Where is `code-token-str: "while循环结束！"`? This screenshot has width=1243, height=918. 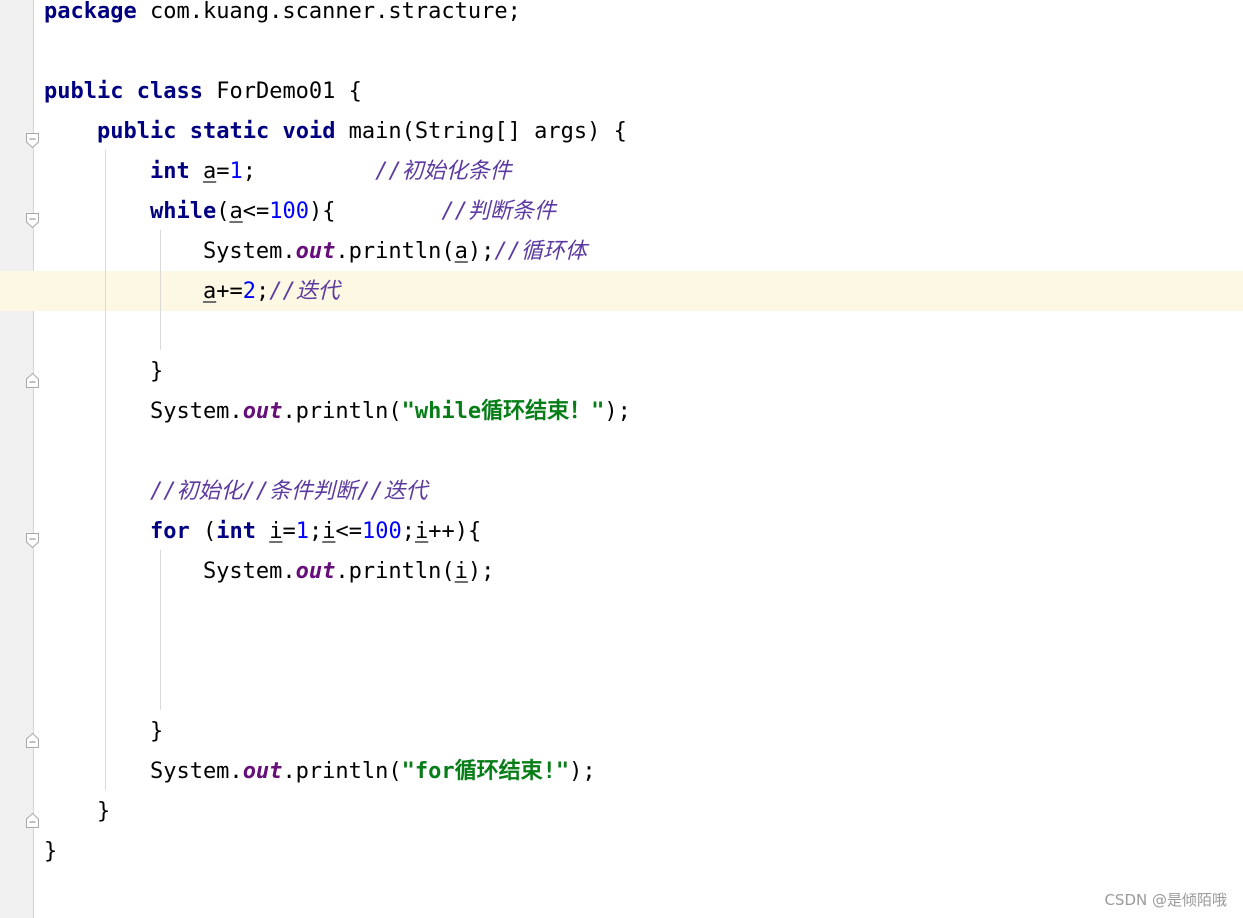 code-token-str: "while循环结束！" is located at coordinates (503, 411).